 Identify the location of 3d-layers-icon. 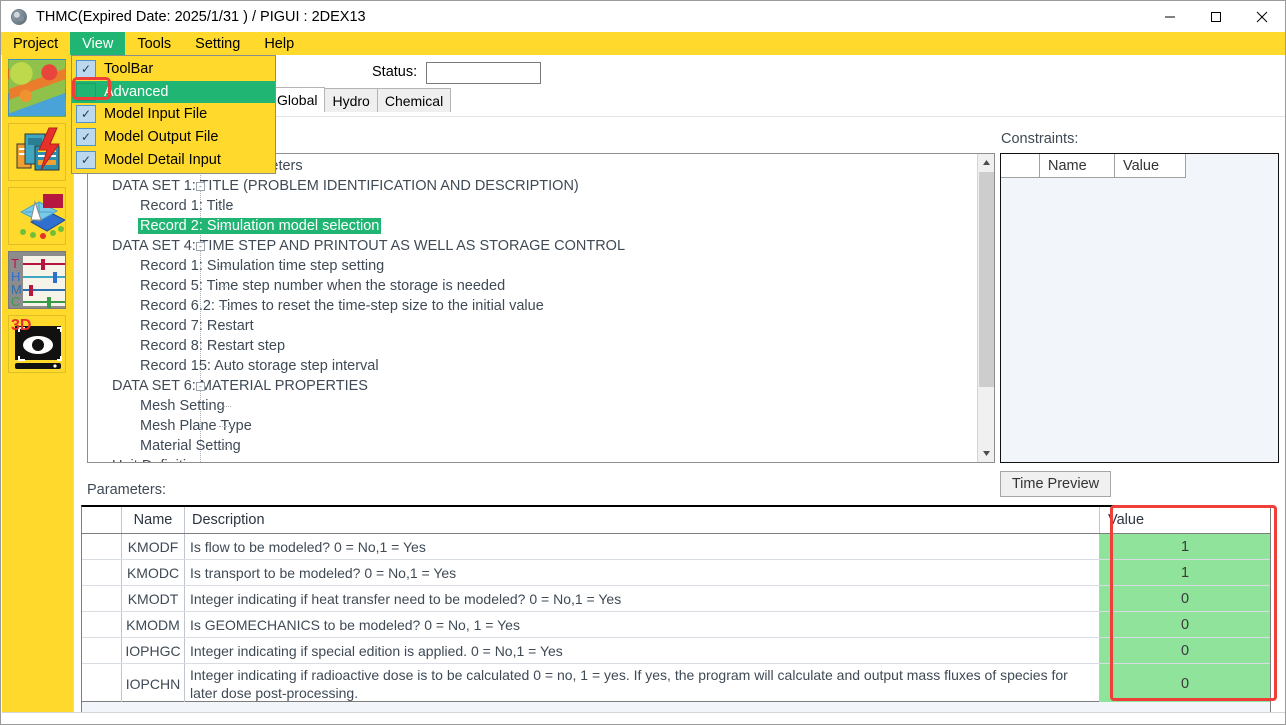
(37, 216).